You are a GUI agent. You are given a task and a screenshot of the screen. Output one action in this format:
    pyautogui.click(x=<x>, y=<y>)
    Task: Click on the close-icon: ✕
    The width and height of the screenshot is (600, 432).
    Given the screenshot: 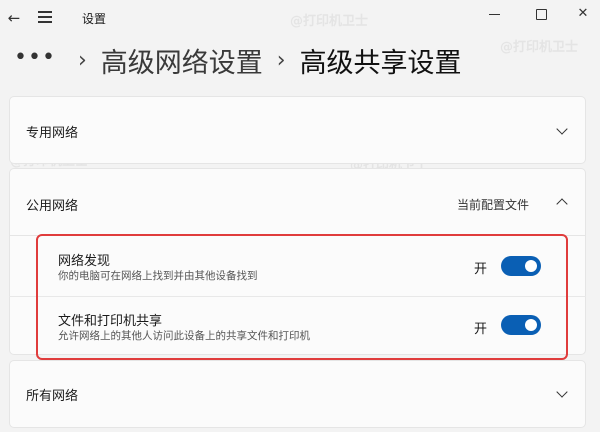 What is the action you would take?
    pyautogui.click(x=583, y=14)
    